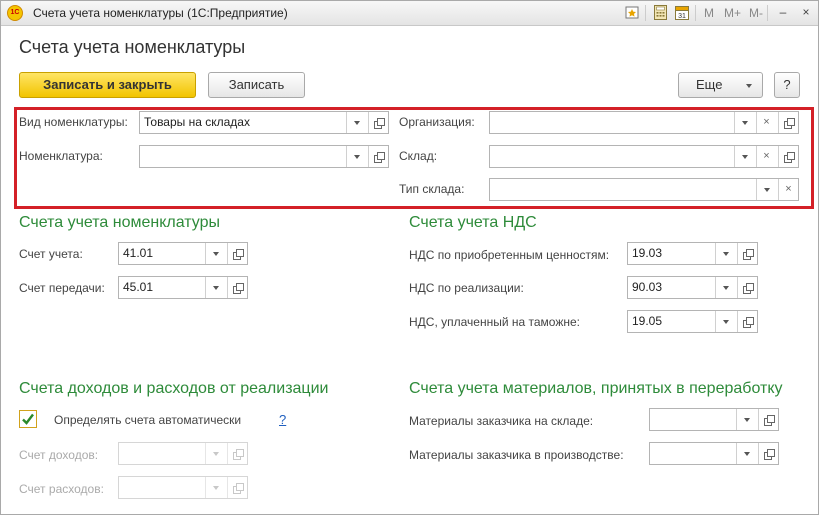  I want to click on vat-section-title: Счета учета НДС, so click(473, 222).